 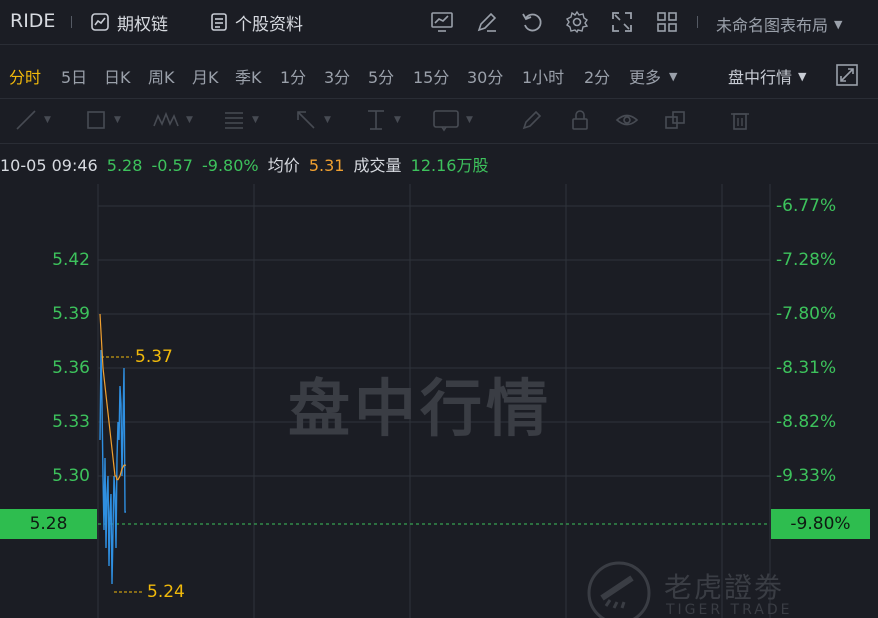 I want to click on clone-tool, so click(x=675, y=120).